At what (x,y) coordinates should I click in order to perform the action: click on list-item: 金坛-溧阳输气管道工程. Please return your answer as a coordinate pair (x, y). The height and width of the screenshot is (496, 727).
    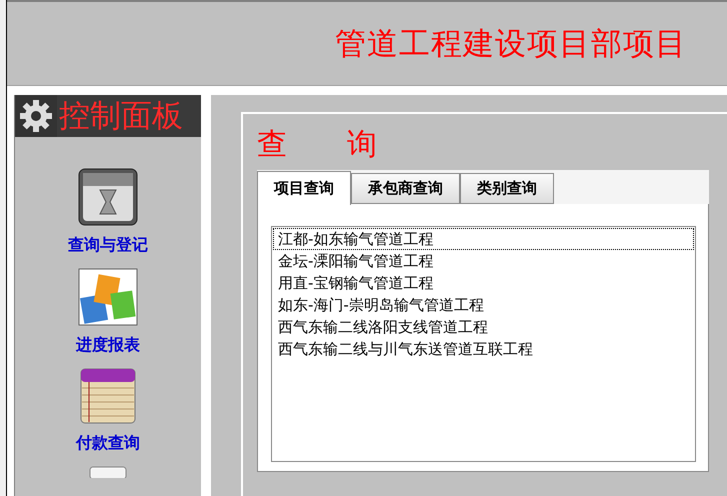
    Looking at the image, I should click on (483, 261).